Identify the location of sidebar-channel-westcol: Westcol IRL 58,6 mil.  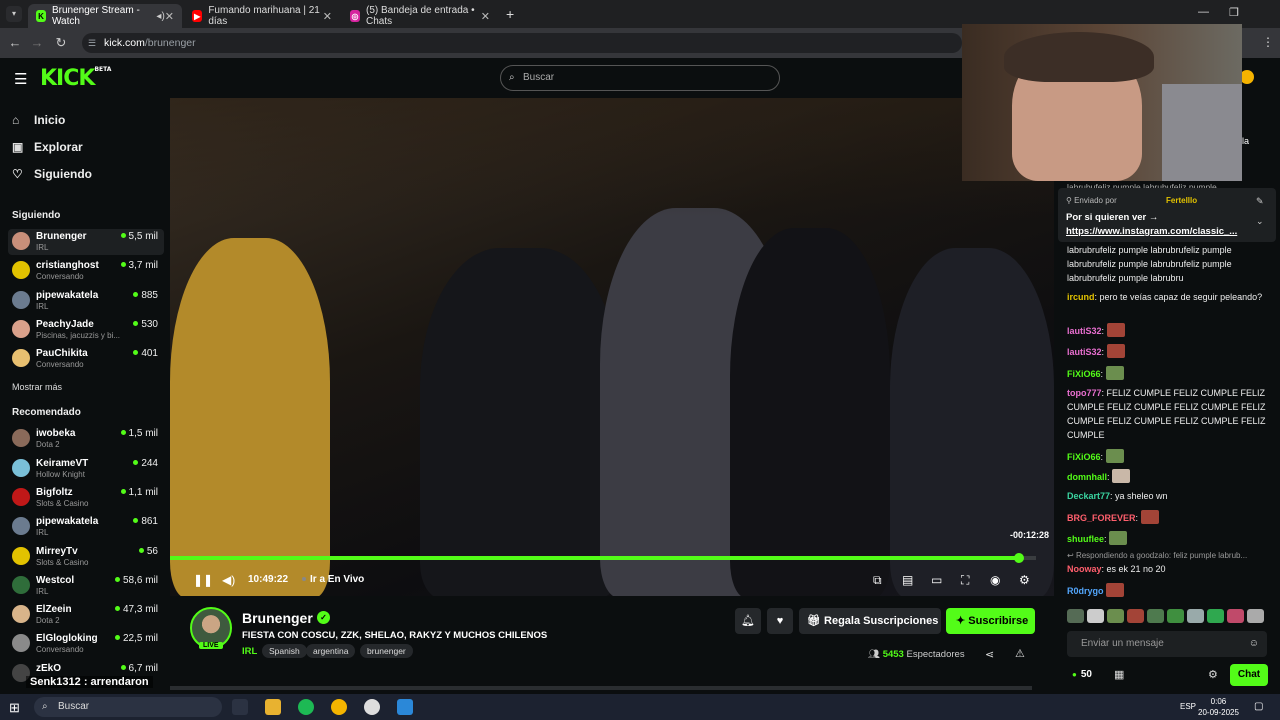
(86, 586).